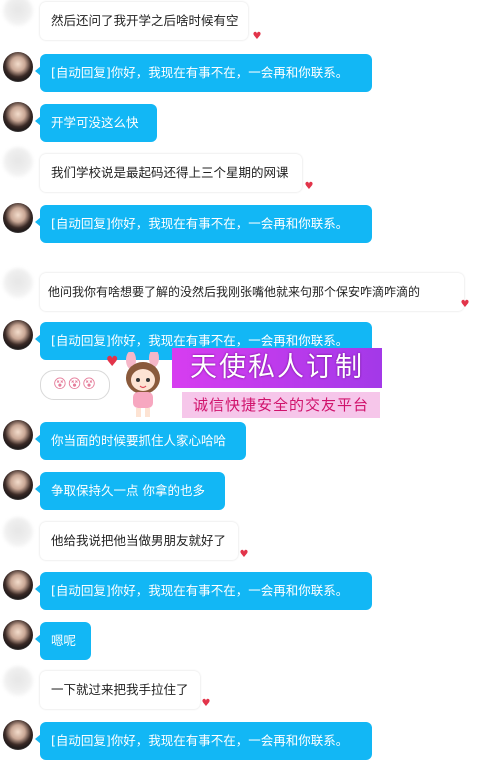  What do you see at coordinates (65, 641) in the screenshot?
I see `message-bubble-outgoing: 嗯呢` at bounding box center [65, 641].